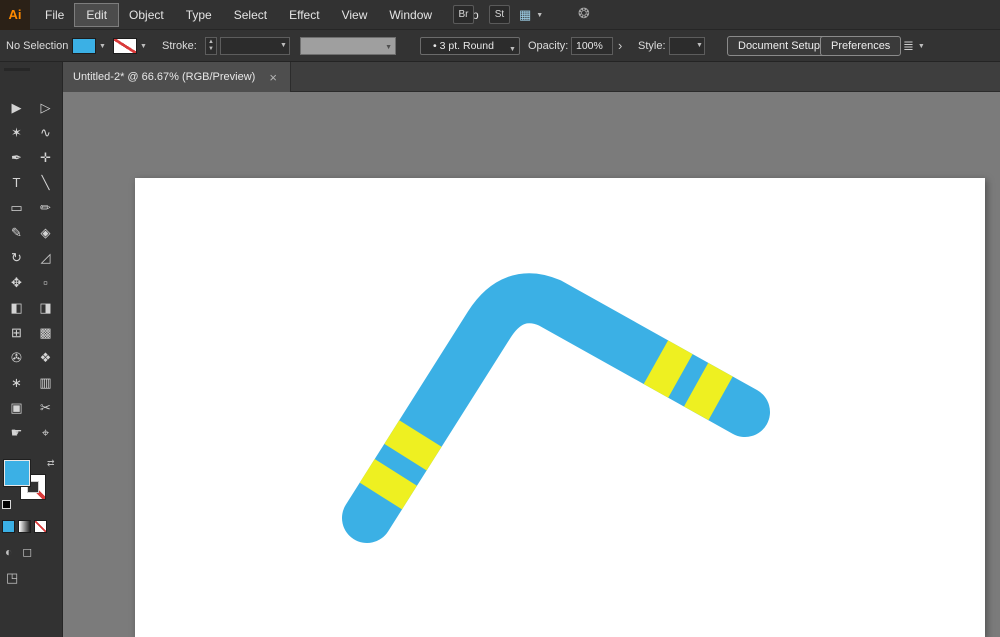 The height and width of the screenshot is (637, 1000). Describe the element at coordinates (51, 463) in the screenshot. I see `swap-fill-stroke-icon: ⇄` at that location.